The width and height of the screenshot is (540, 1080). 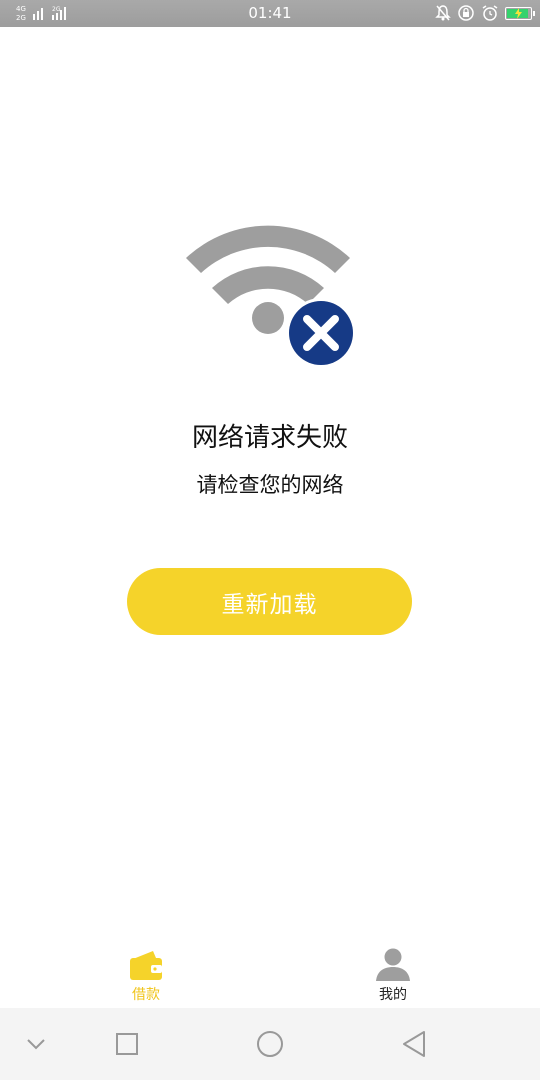 What do you see at coordinates (520, 13) in the screenshot?
I see `battery-charging-icon` at bounding box center [520, 13].